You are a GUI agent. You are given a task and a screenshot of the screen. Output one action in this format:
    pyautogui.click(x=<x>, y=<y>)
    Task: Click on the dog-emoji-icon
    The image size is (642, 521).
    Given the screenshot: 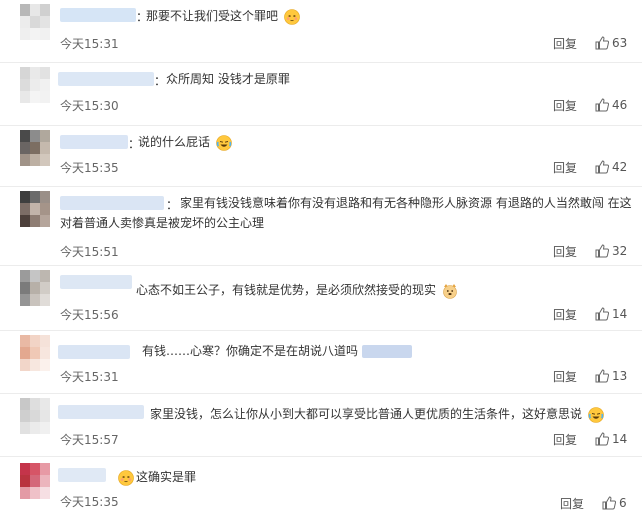 What is the action you would take?
    pyautogui.click(x=450, y=291)
    